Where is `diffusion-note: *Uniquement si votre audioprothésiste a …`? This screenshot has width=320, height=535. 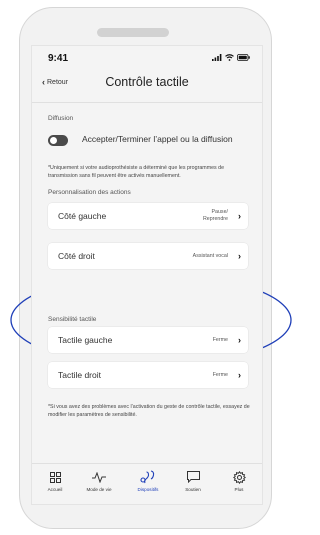 diffusion-note: *Uniquement si votre audioprothésiste a … is located at coordinates (136, 172).